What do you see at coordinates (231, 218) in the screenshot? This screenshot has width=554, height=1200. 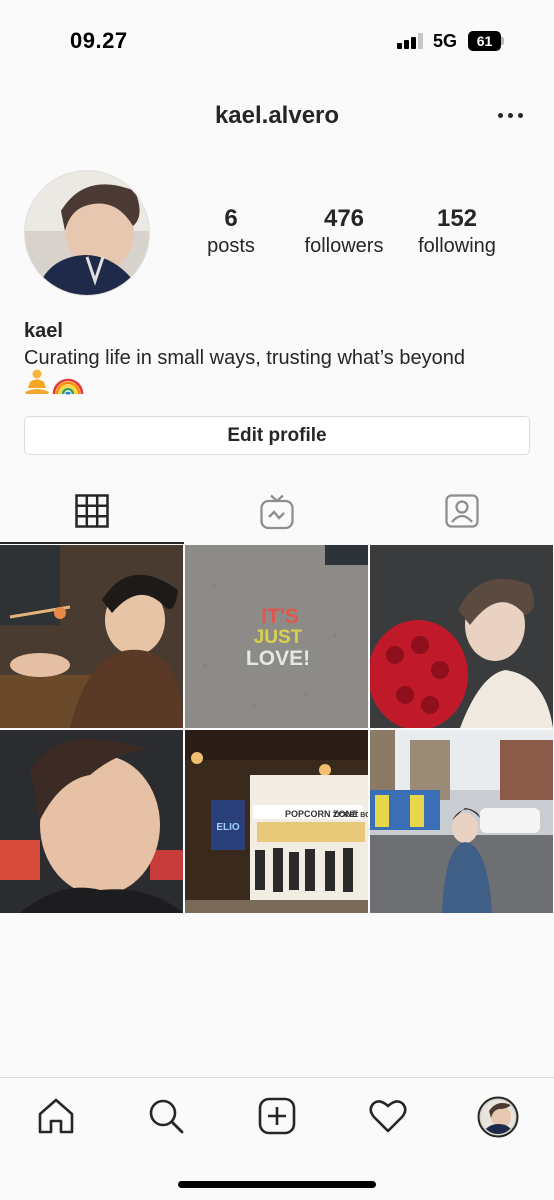 I see `posts-count: 6` at bounding box center [231, 218].